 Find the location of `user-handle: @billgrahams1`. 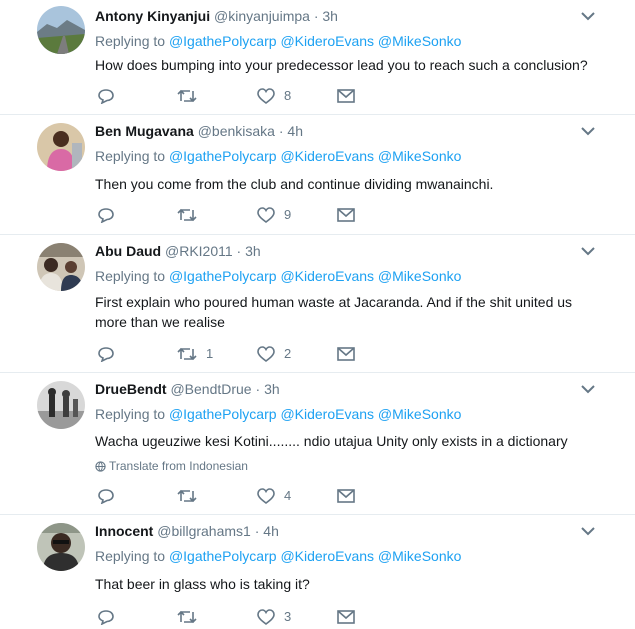

user-handle: @billgrahams1 is located at coordinates (204, 531).